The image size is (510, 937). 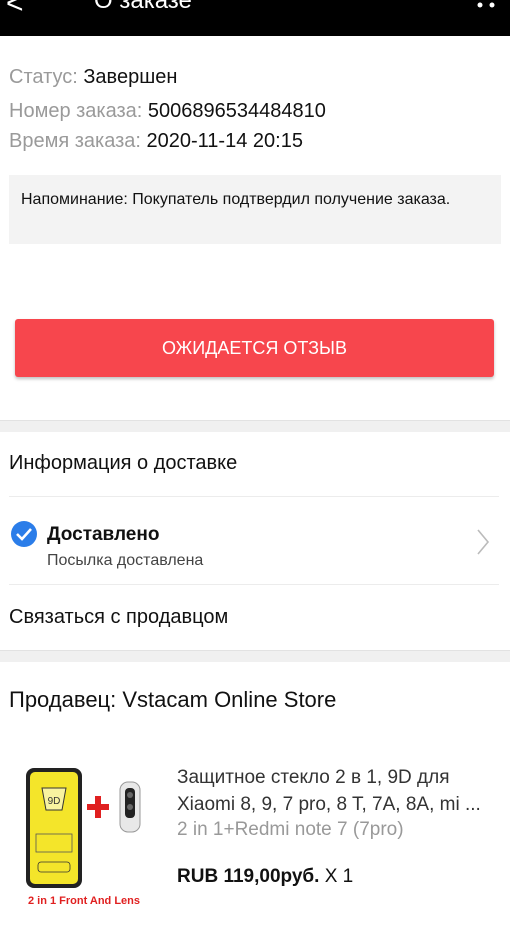 What do you see at coordinates (54, 801) in the screenshot?
I see `image-9d-label: 9D` at bounding box center [54, 801].